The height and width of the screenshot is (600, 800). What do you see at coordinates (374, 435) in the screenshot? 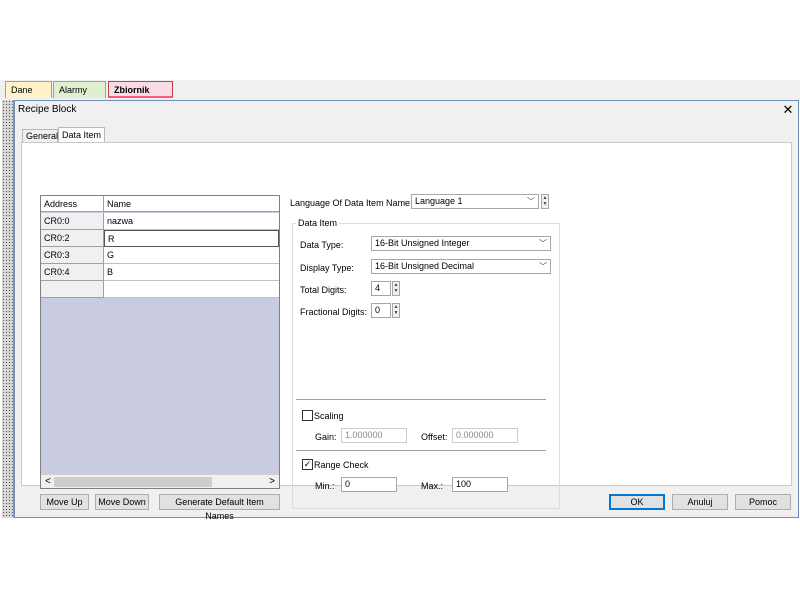
I see `gain-input: 1.000000` at bounding box center [374, 435].